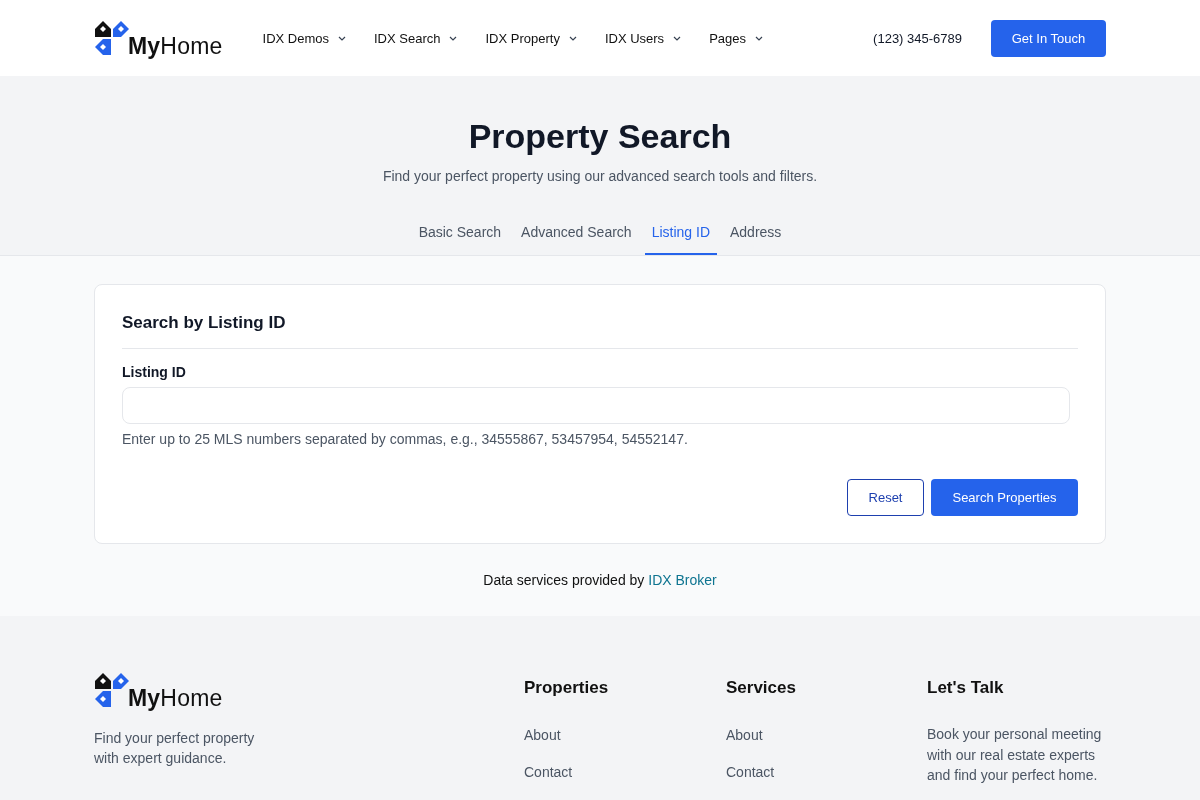  What do you see at coordinates (756, 237) in the screenshot?
I see `search-tab: Address` at bounding box center [756, 237].